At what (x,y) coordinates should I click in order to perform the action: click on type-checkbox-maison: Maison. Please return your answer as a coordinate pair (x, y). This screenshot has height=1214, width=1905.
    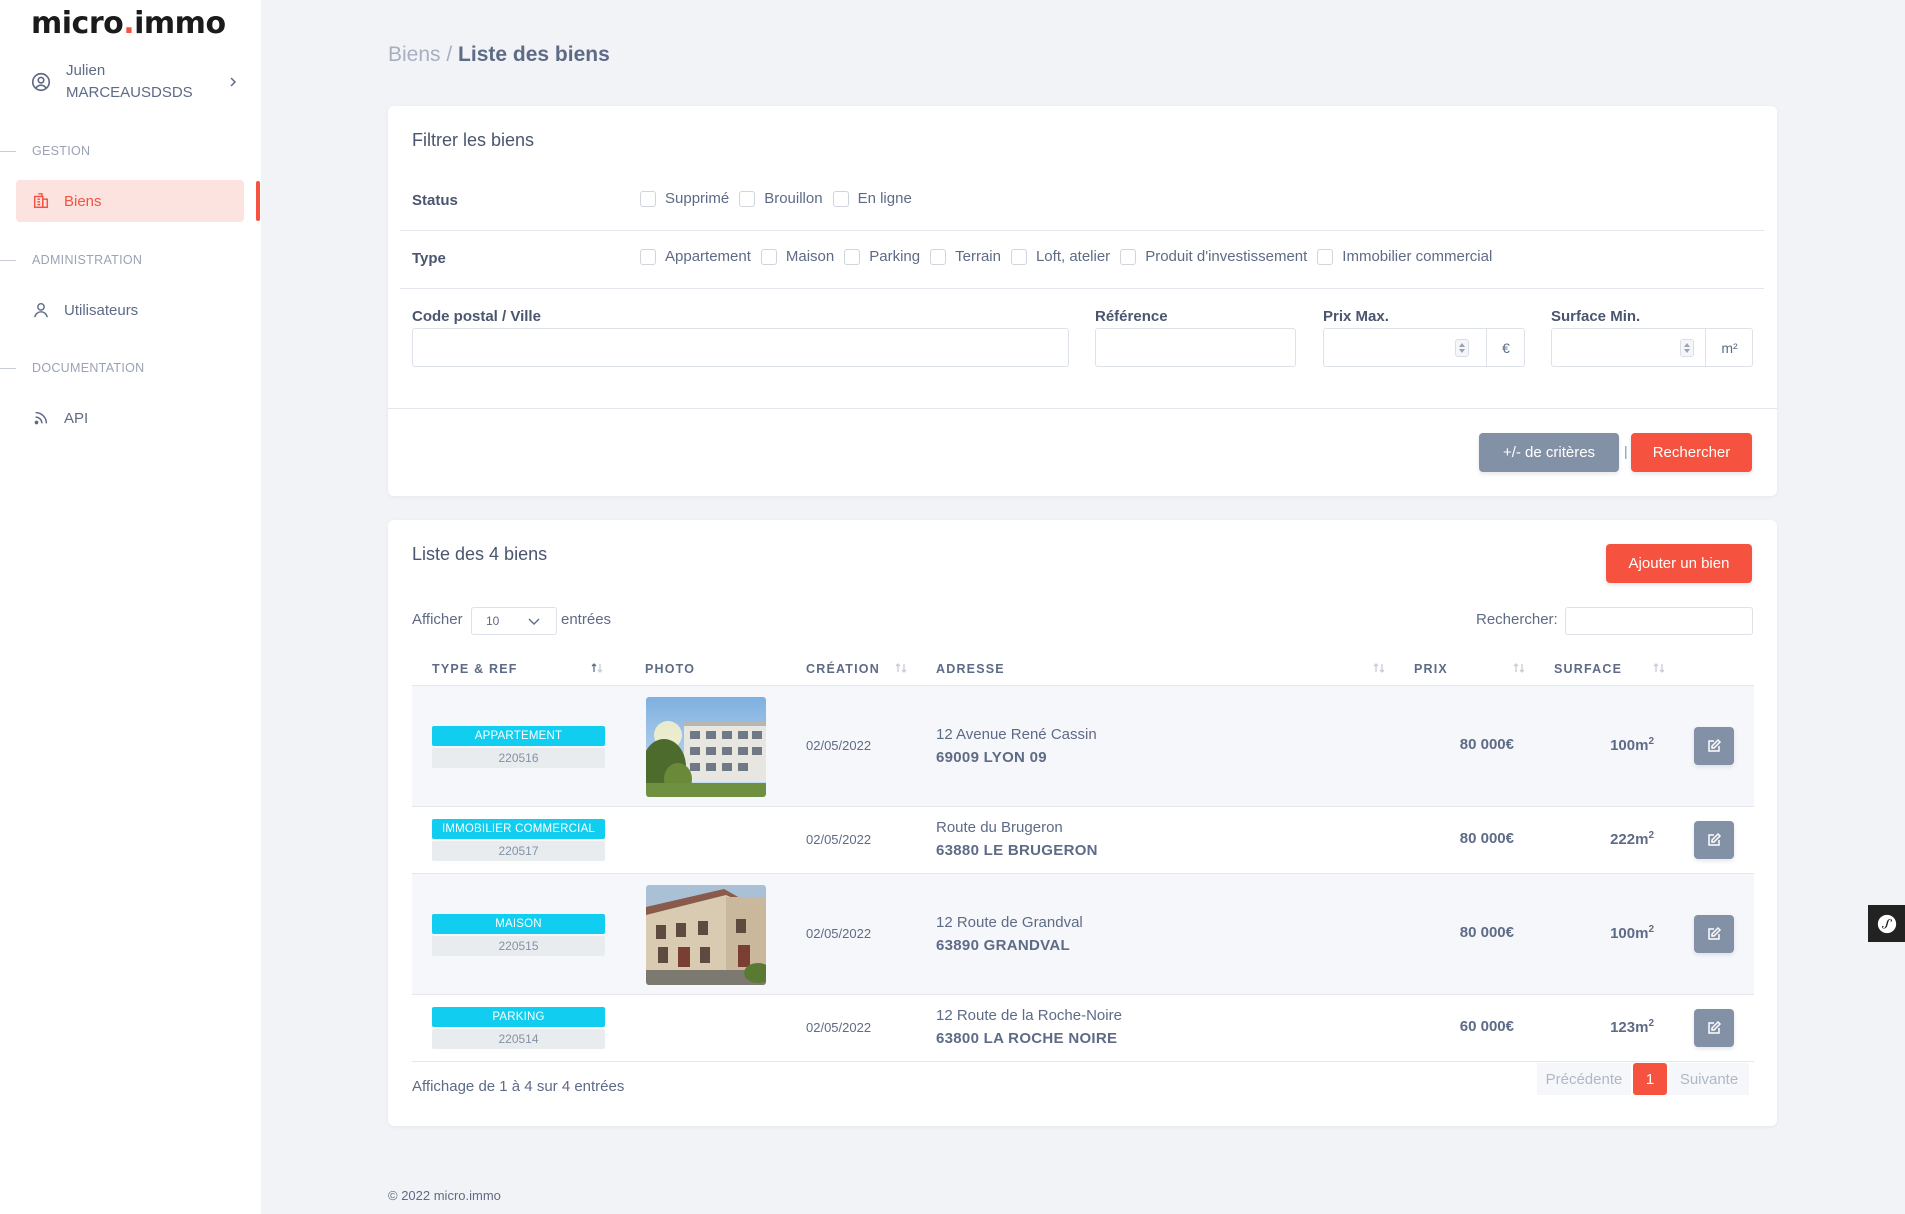
    Looking at the image, I should click on (797, 256).